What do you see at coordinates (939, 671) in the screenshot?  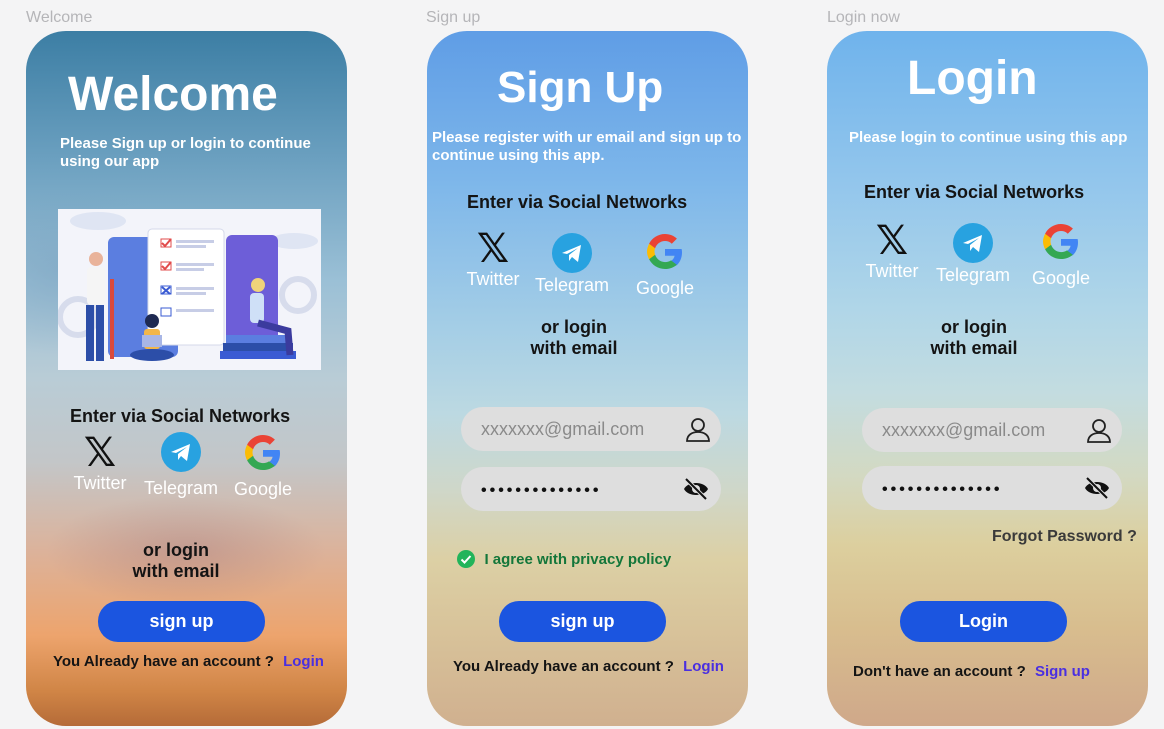 I see `account-prompt-text: Don't have an account ?` at bounding box center [939, 671].